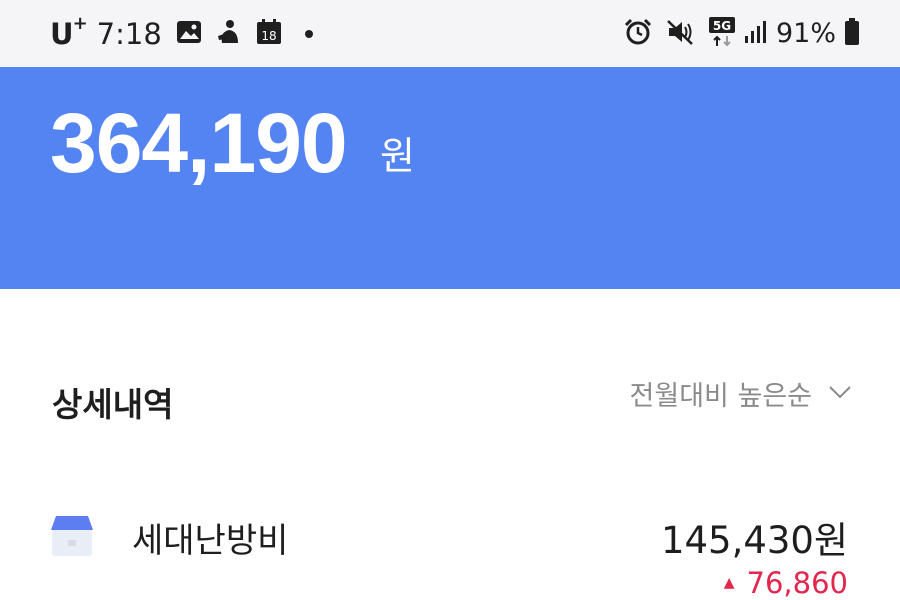 The image size is (900, 600). Describe the element at coordinates (754, 540) in the screenshot. I see `item-amount: 145,430원` at that location.